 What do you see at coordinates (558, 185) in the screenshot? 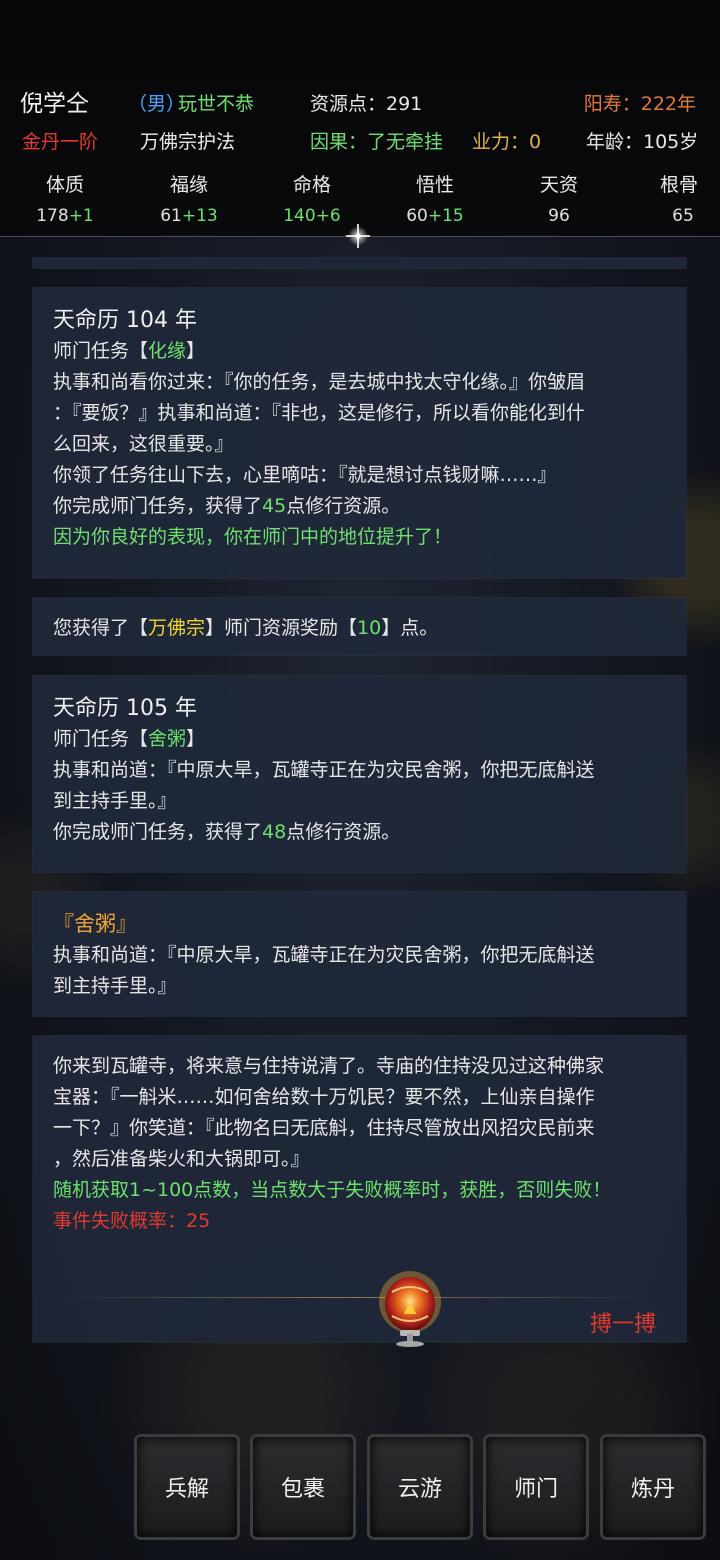
I see `stat-label: 天资` at bounding box center [558, 185].